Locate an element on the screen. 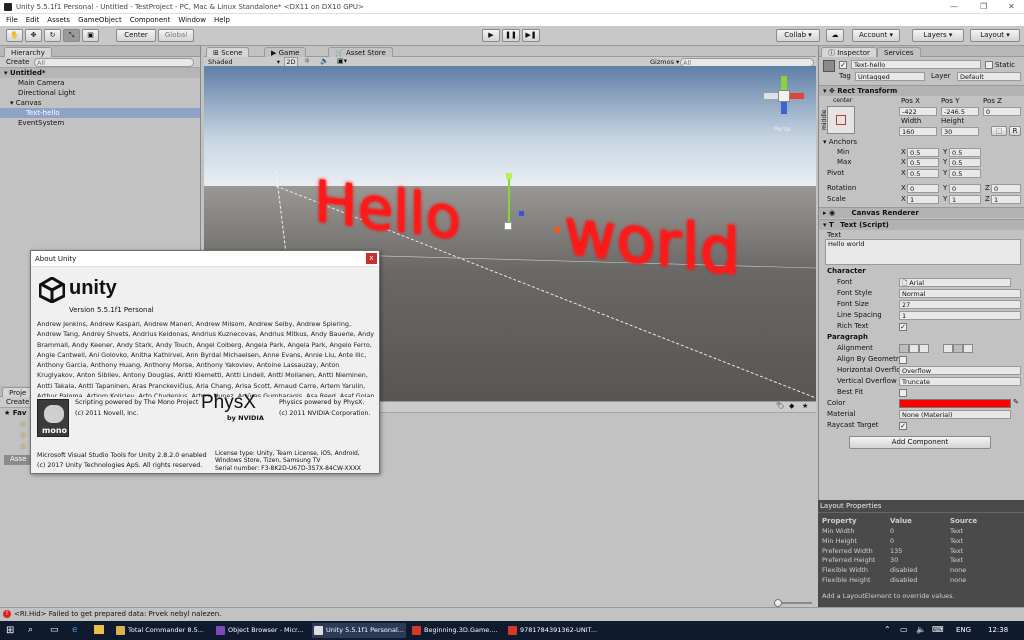 The height and width of the screenshot is (640, 1024). language-indicator: ENG is located at coordinates (963, 630).